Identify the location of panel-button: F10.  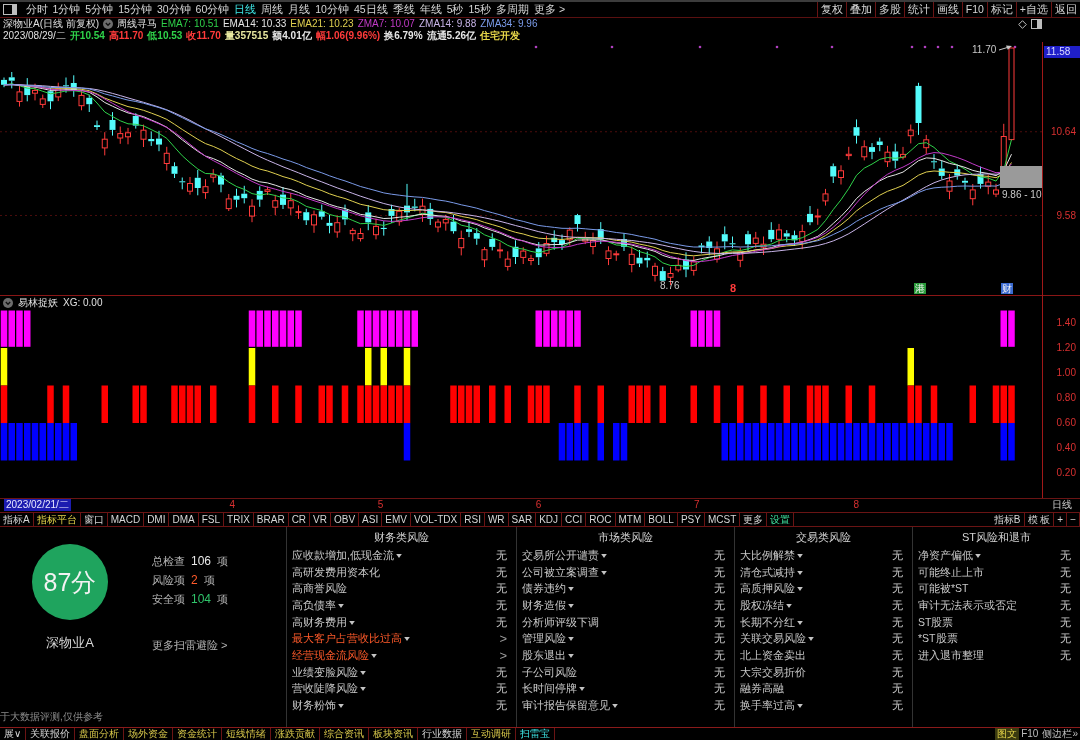
(1030, 734).